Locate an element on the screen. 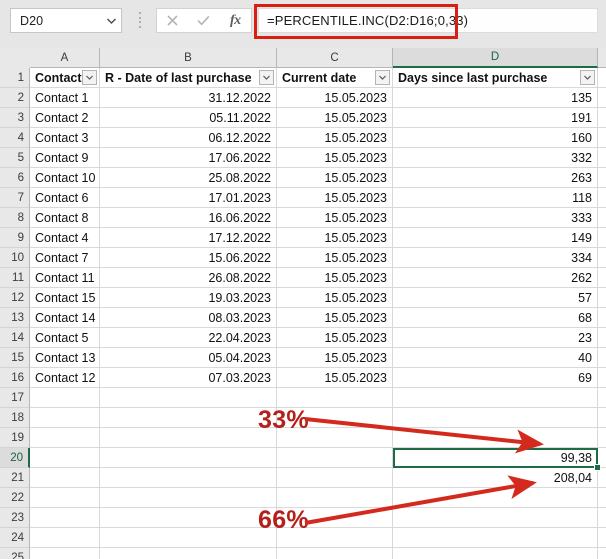  cell-A22 is located at coordinates (65, 498).